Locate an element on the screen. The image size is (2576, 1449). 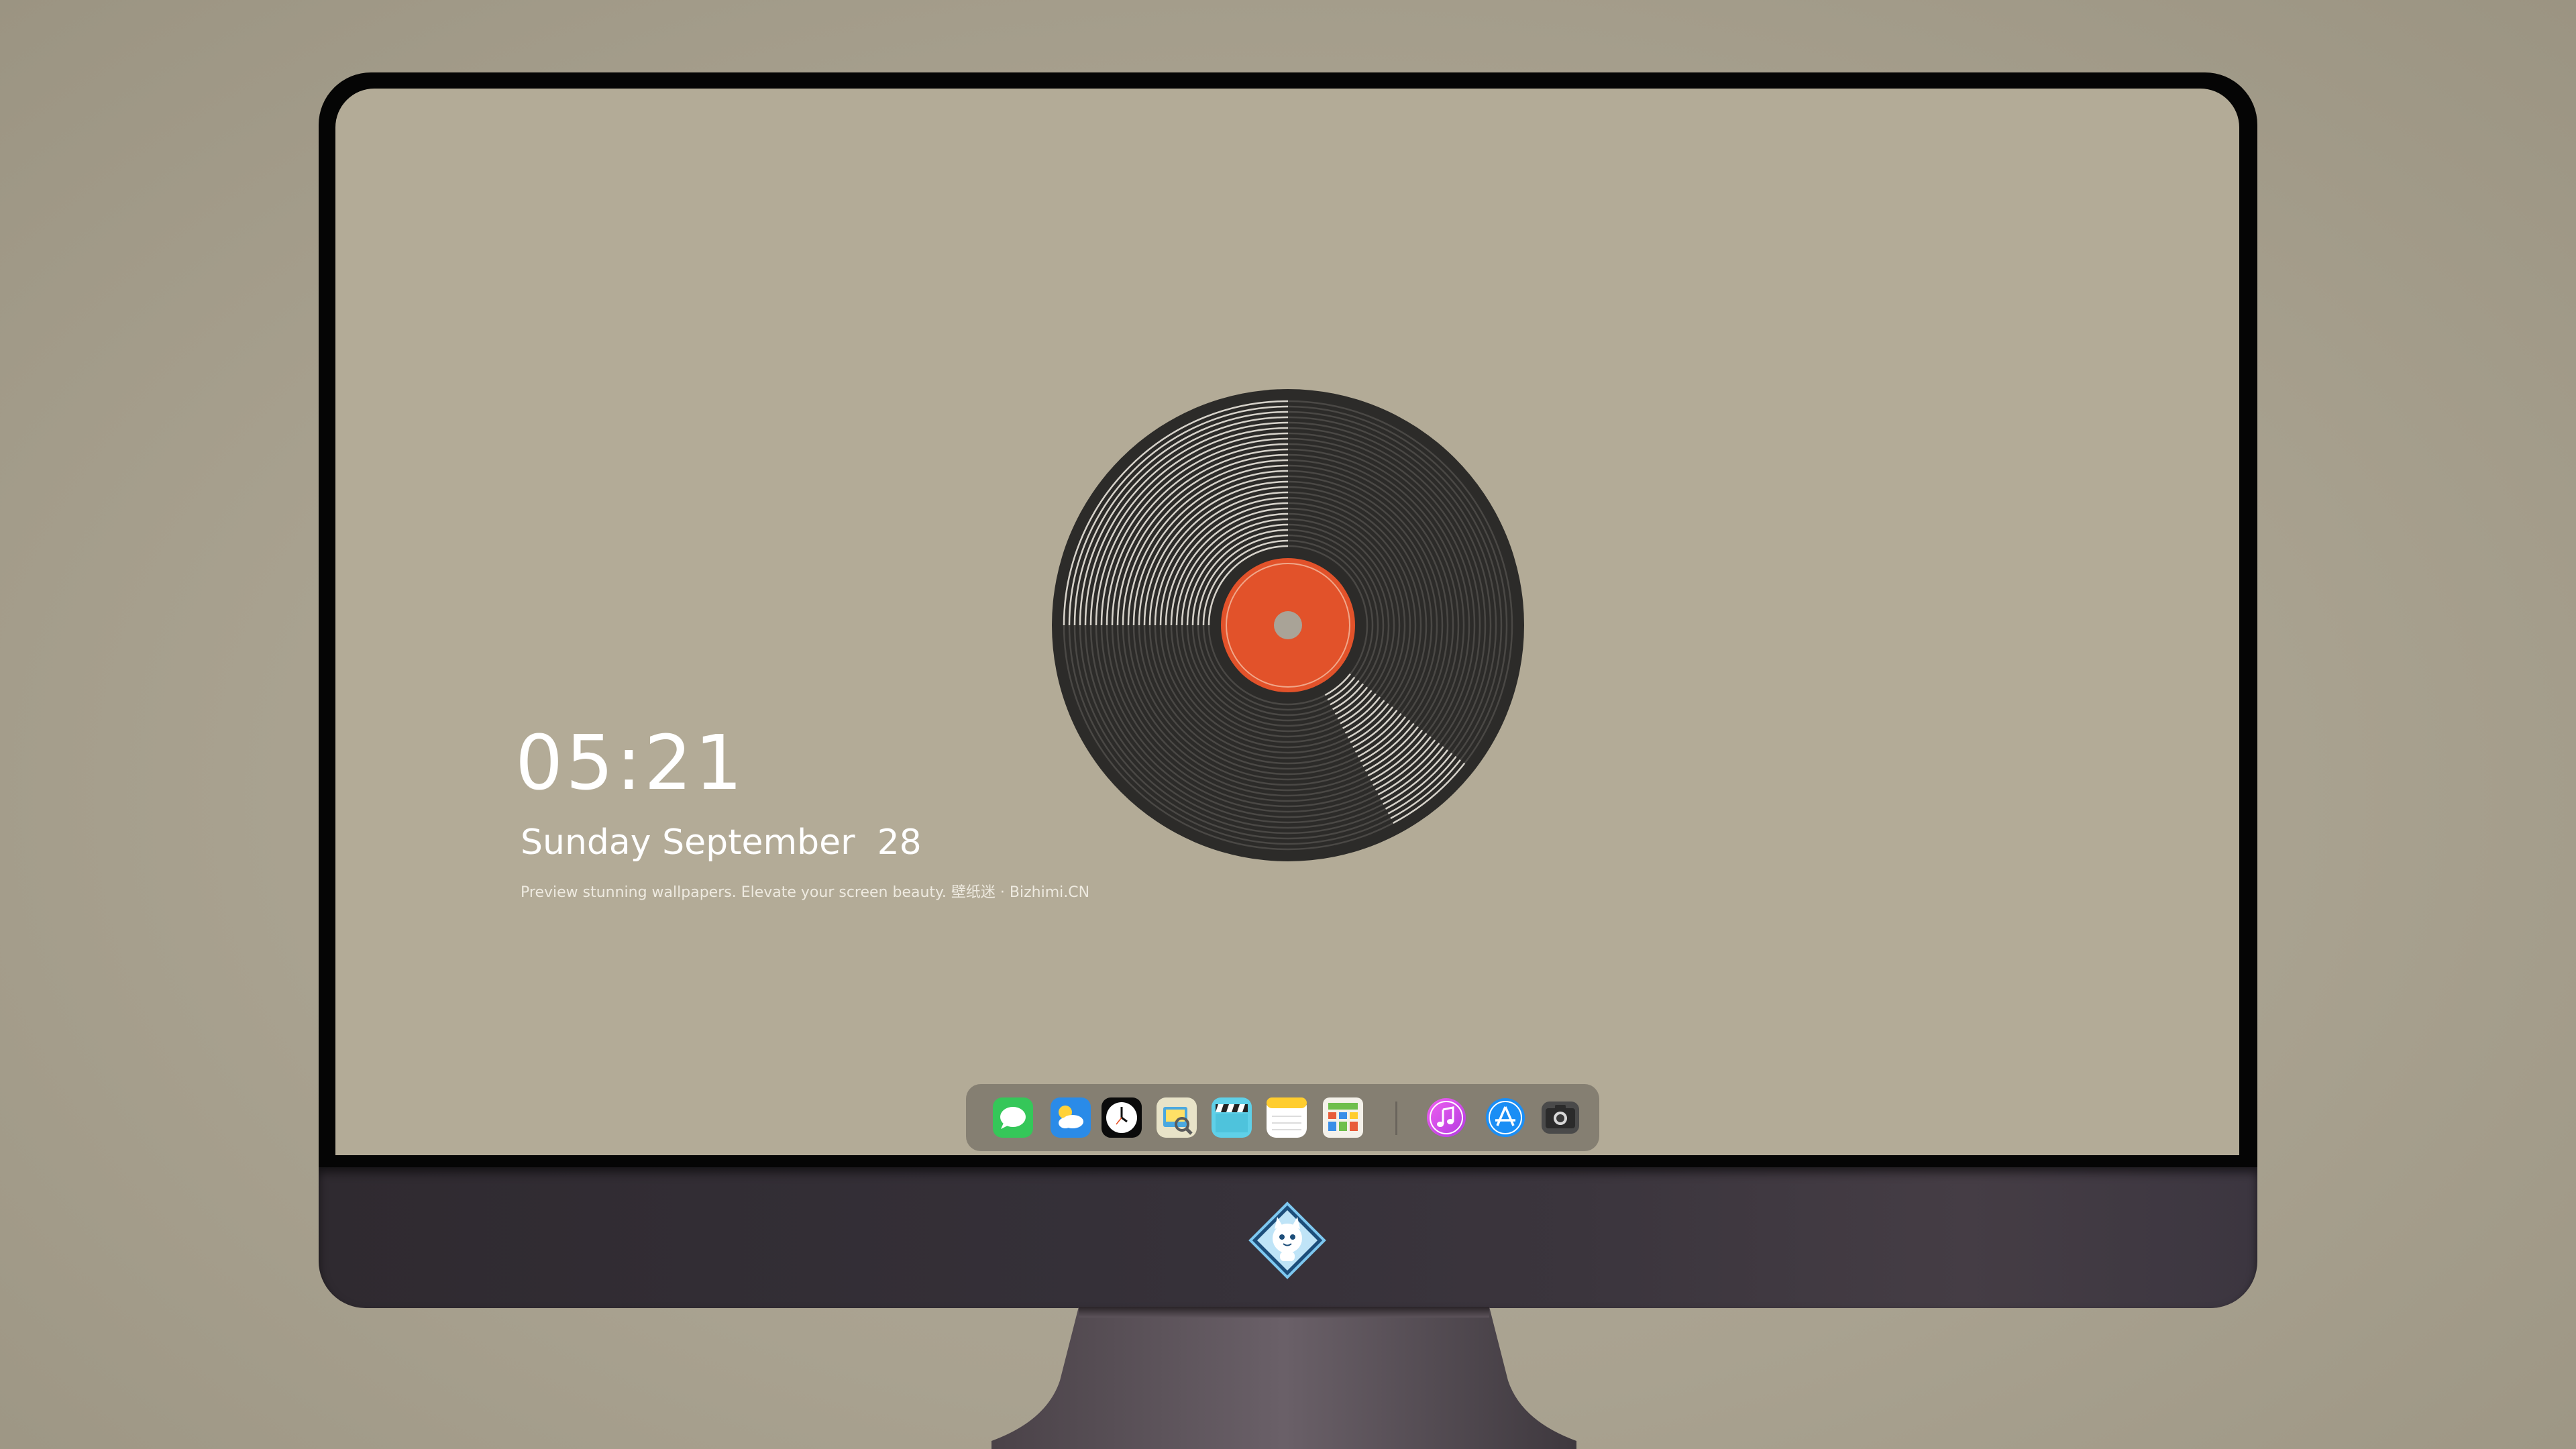
clips-app is located at coordinates (1232, 1117).